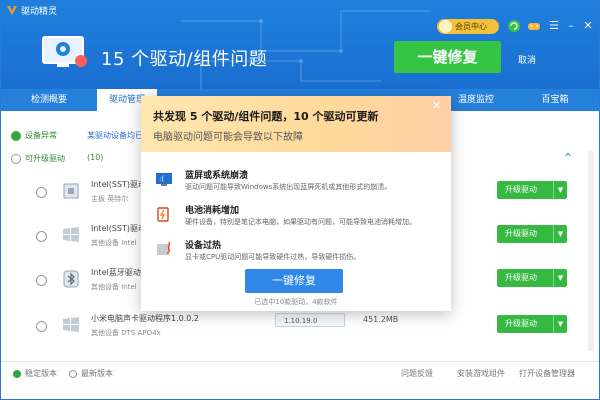 Image resolution: width=600 pixels, height=400 pixels. What do you see at coordinates (591, 251) in the screenshot?
I see `scrollbar` at bounding box center [591, 251].